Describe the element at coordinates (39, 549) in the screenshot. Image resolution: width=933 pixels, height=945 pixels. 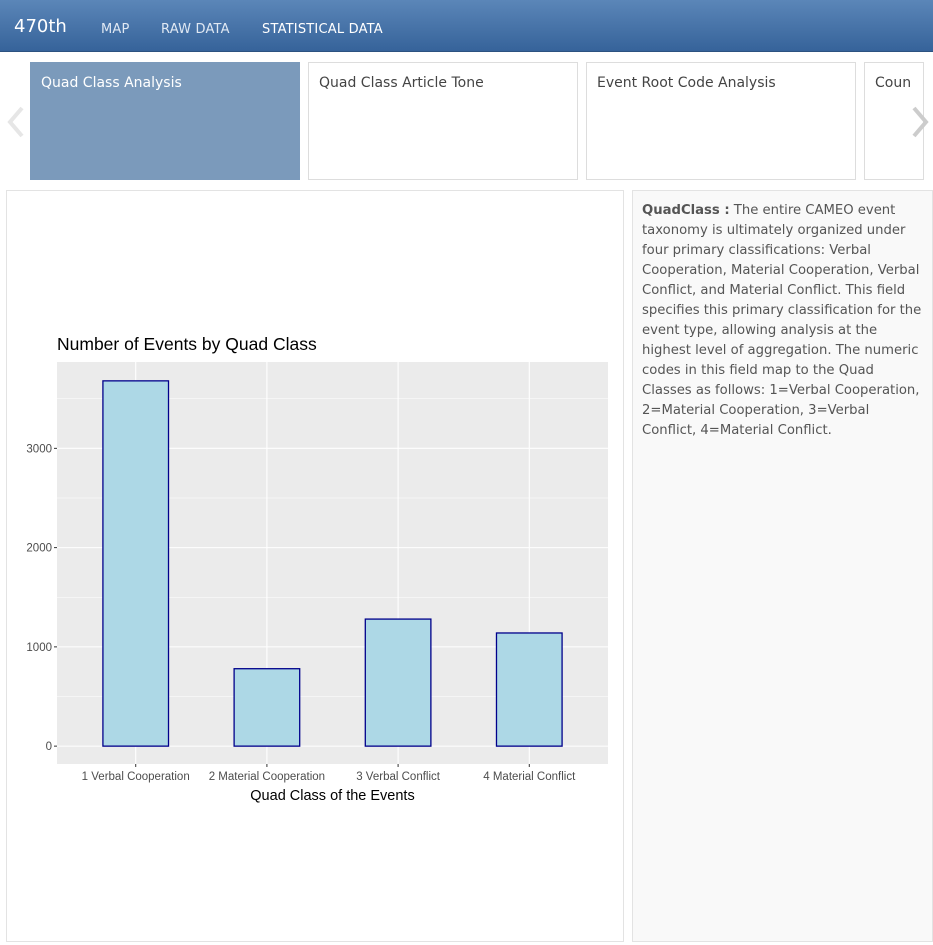
I see `y-tick-label: 2000` at that location.